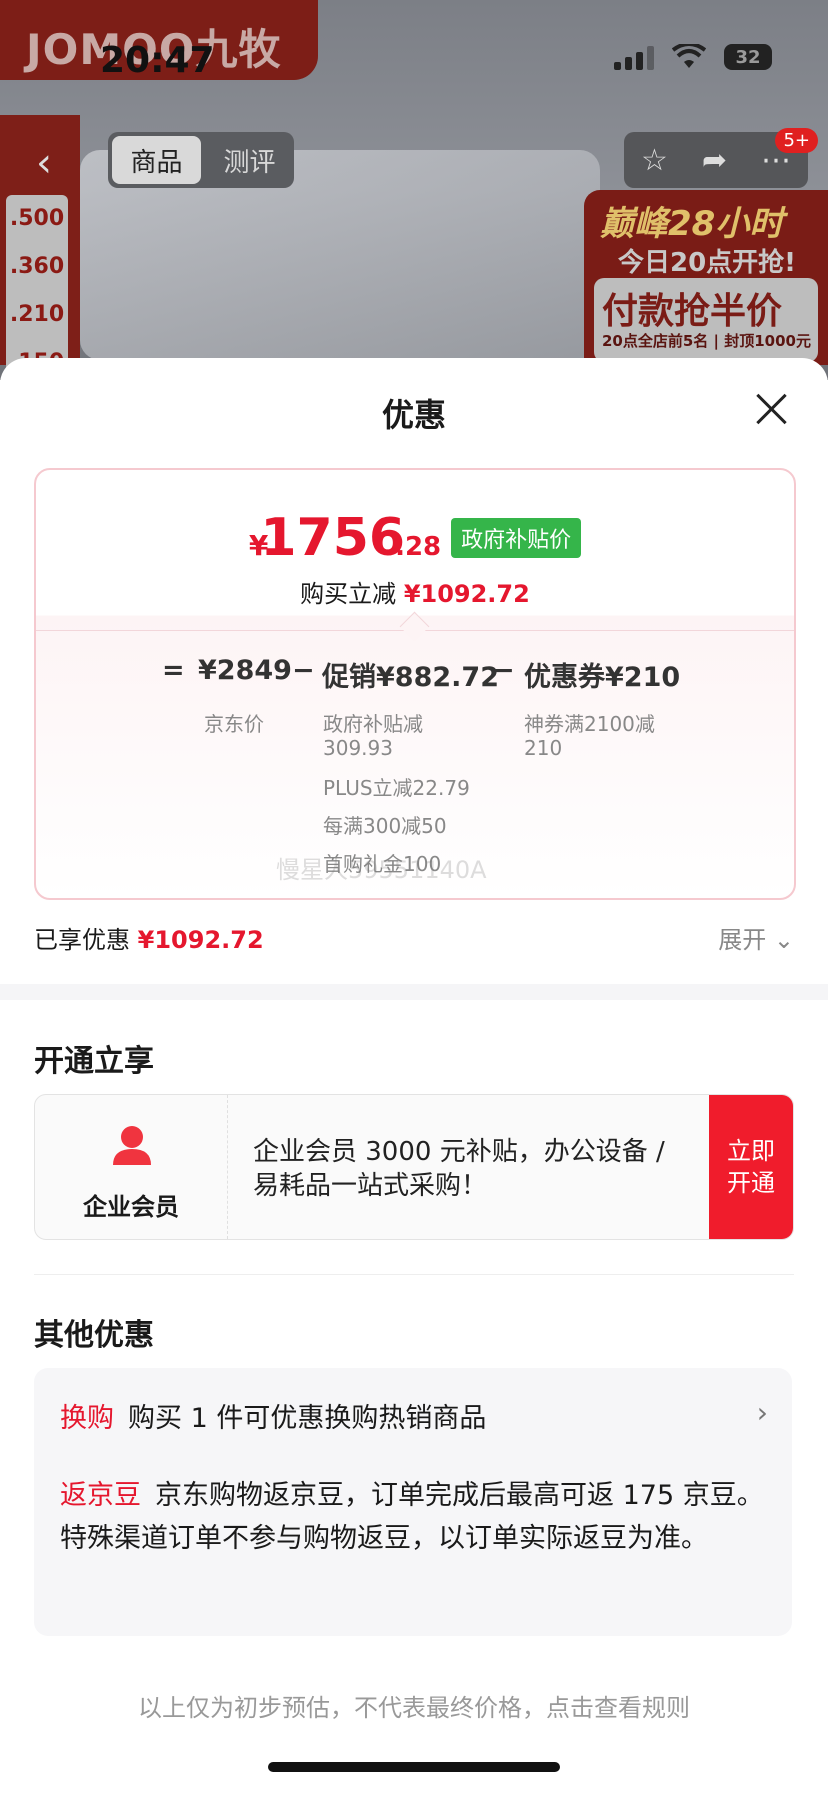 Image resolution: width=828 pixels, height=1796 pixels. What do you see at coordinates (414, 1274) in the screenshot?
I see `divider` at bounding box center [414, 1274].